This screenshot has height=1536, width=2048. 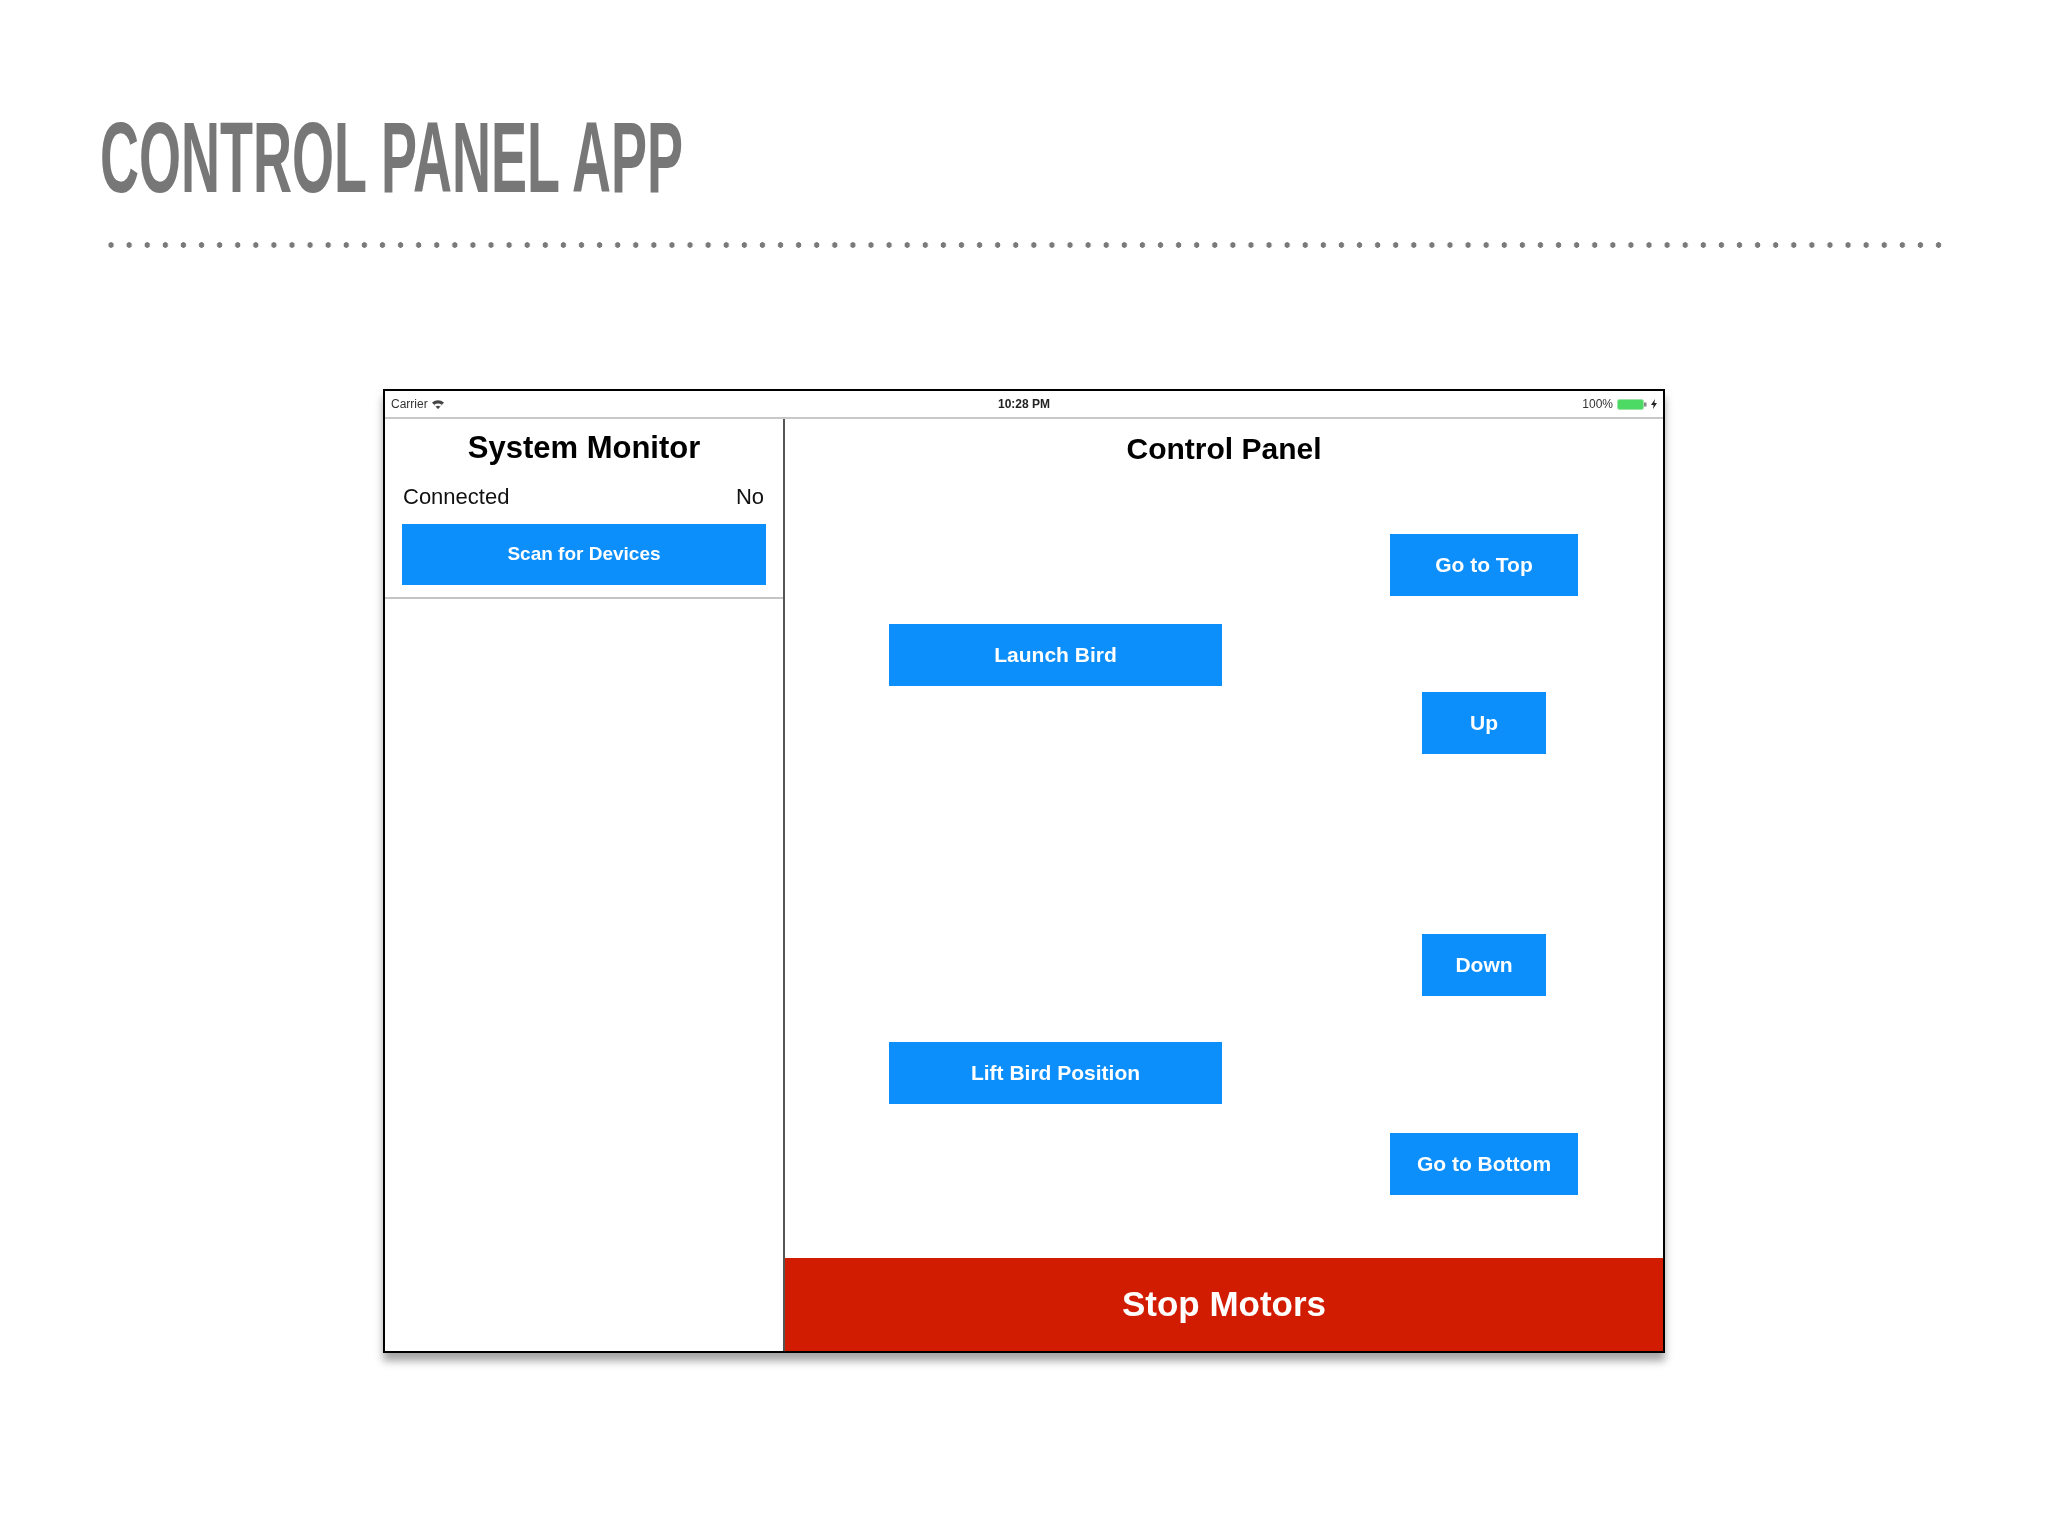 I want to click on stop-motors-button: Stop Motors, so click(x=1224, y=1304).